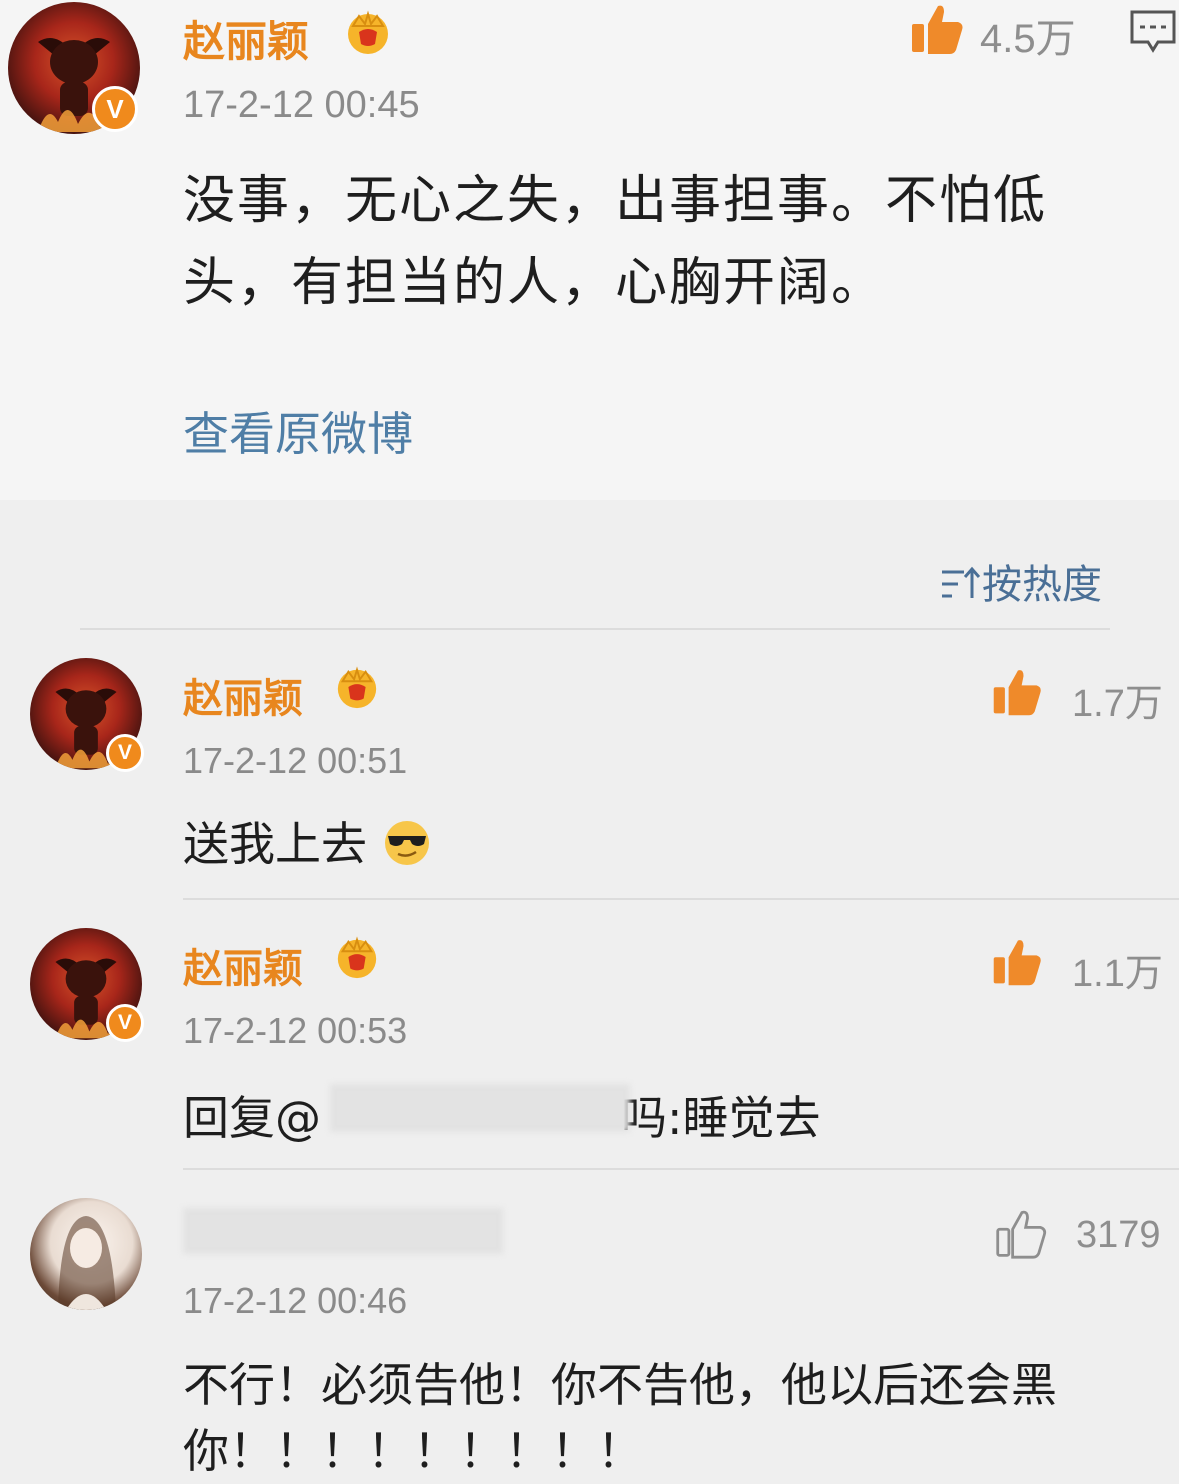 The width and height of the screenshot is (1179, 1484). Describe the element at coordinates (620, 1418) in the screenshot. I see `comment-text: 不行！必须告他！你不告他，他以后还会黑你！！！！！！！！！` at that location.